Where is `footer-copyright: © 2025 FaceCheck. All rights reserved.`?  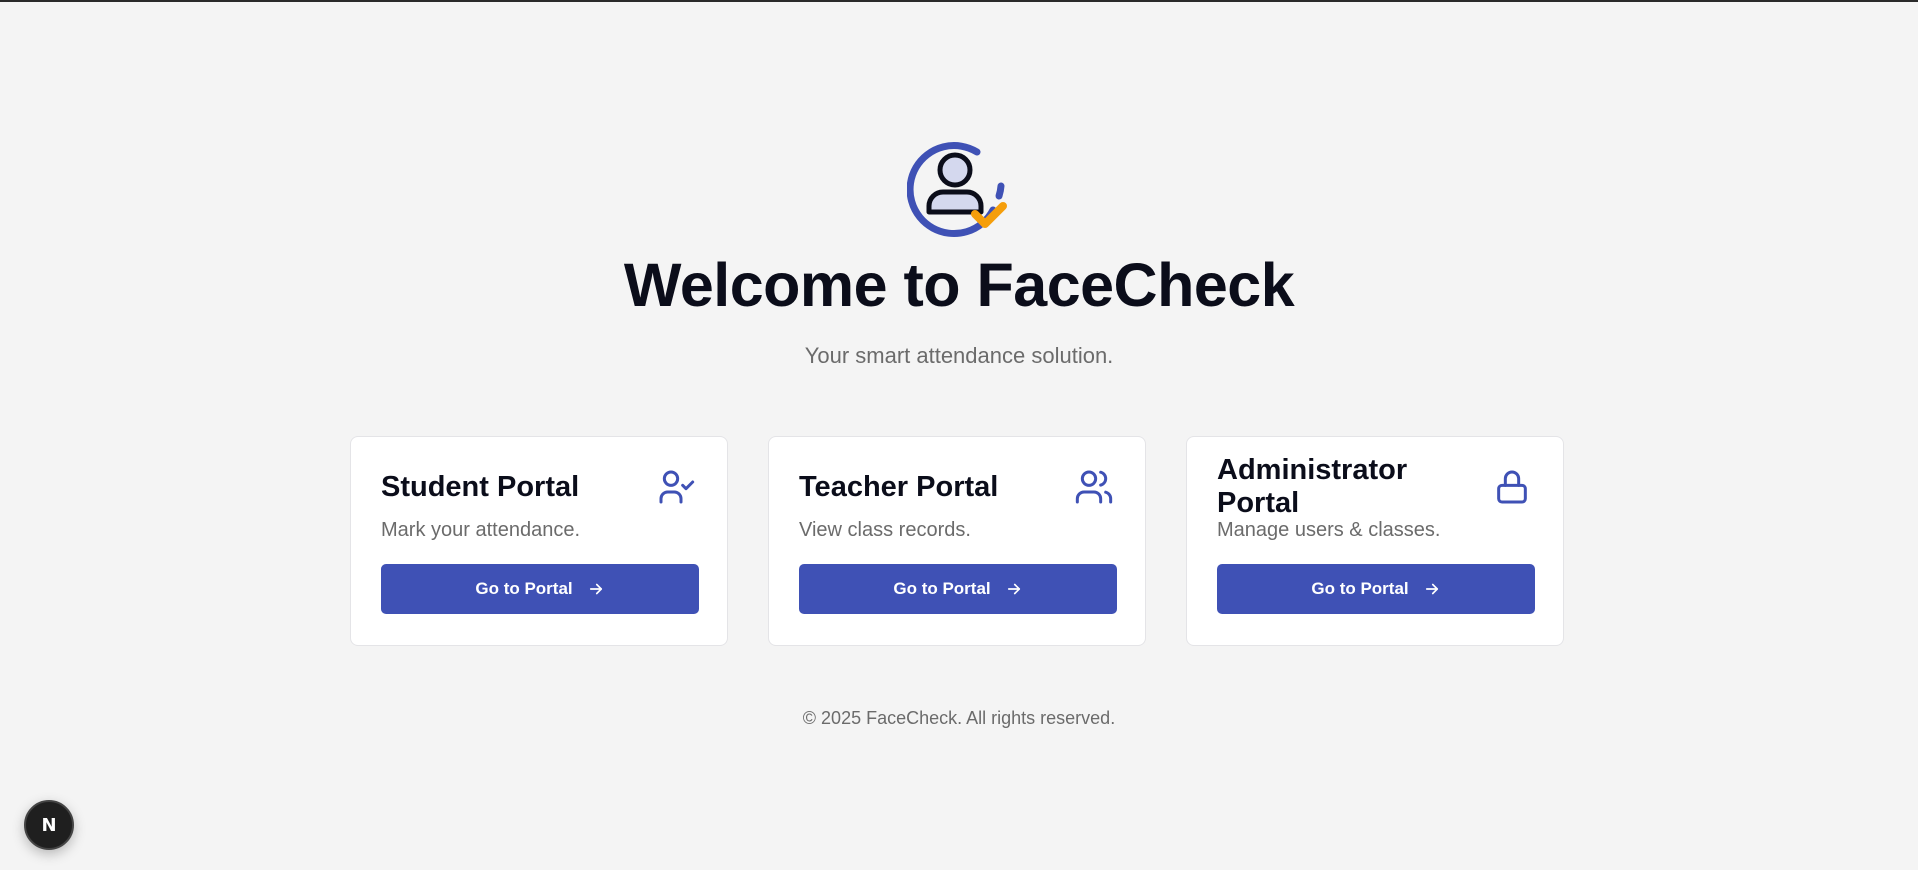 footer-copyright: © 2025 FaceCheck. All rights reserved. is located at coordinates (959, 718).